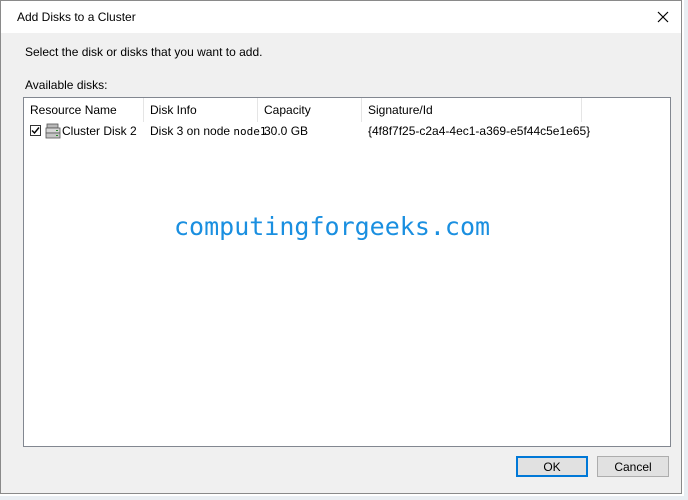 This screenshot has height=500, width=688. What do you see at coordinates (332, 226) in the screenshot?
I see `watermark-text: computingforgeeks.com` at bounding box center [332, 226].